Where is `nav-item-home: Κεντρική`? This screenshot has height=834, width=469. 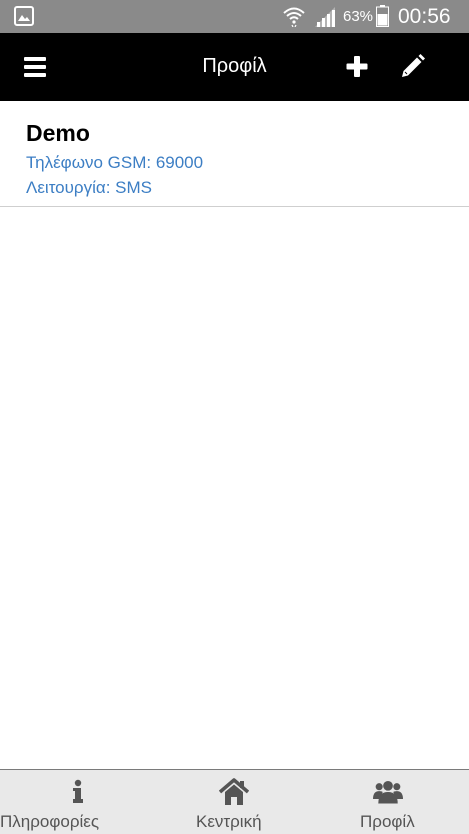
nav-item-home: Κεντρική is located at coordinates (234, 802).